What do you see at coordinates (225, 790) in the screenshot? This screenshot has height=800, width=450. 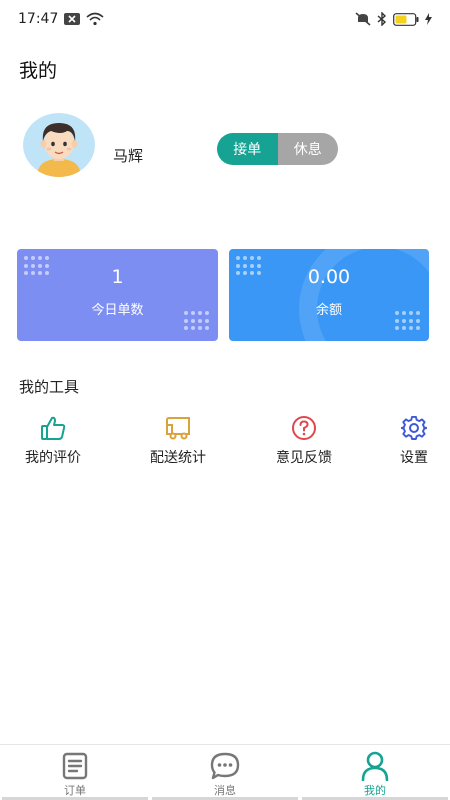 I see `nav-label: 消息` at bounding box center [225, 790].